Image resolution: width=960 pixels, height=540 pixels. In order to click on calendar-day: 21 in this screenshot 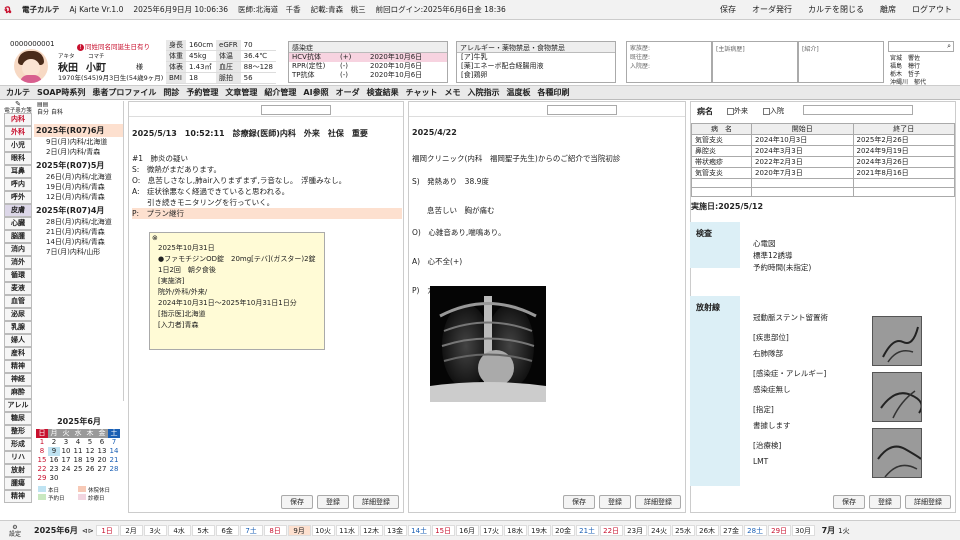, I will do `click(114, 460)`.